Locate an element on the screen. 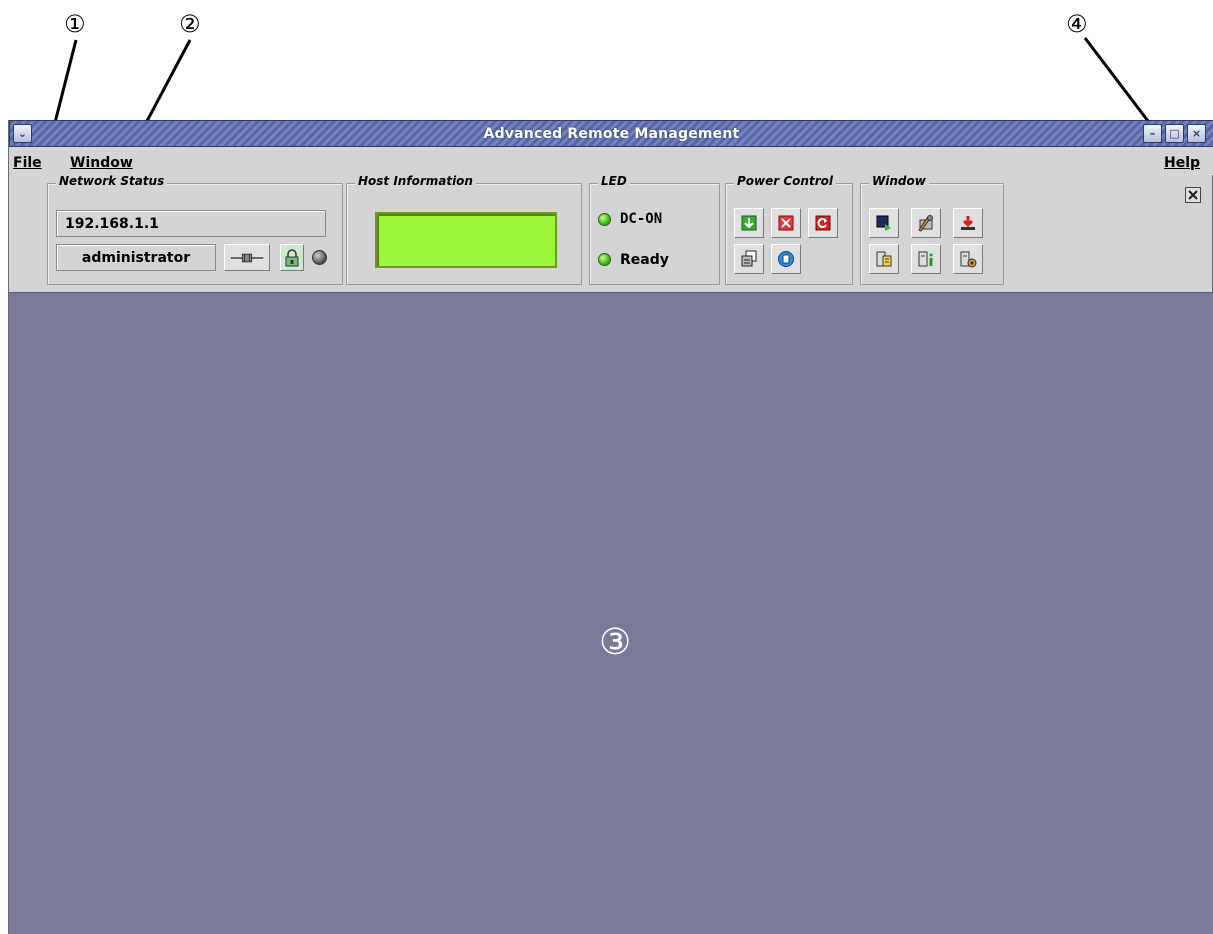 The image size is (1213, 934). reset-icon is located at coordinates (823, 223).